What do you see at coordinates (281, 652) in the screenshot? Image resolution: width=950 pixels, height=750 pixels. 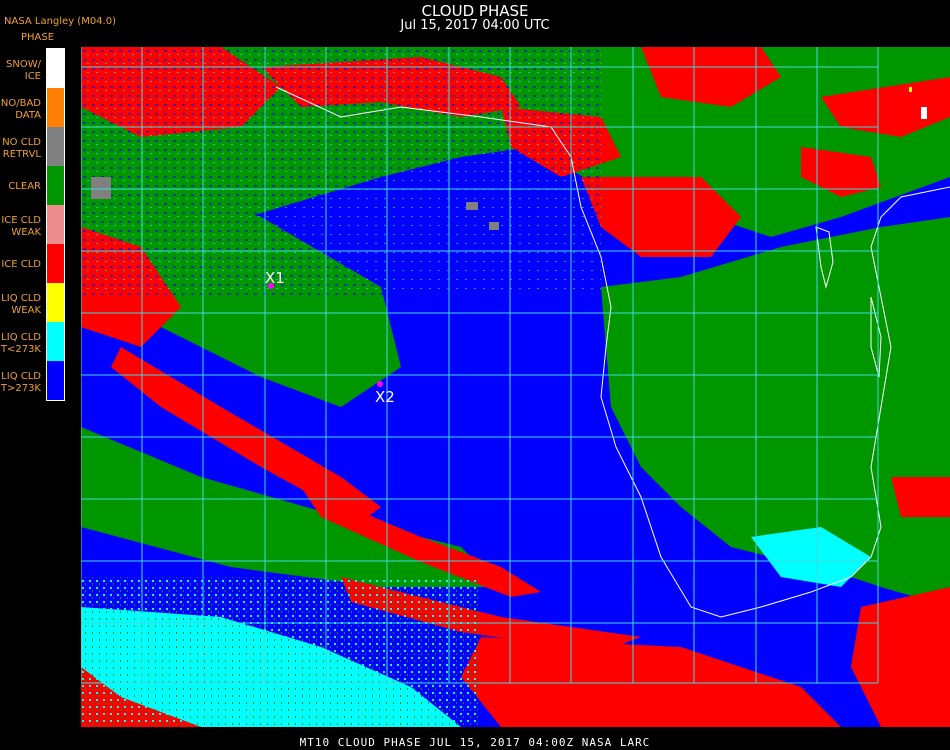 I see `cold-liquid-speckle` at bounding box center [281, 652].